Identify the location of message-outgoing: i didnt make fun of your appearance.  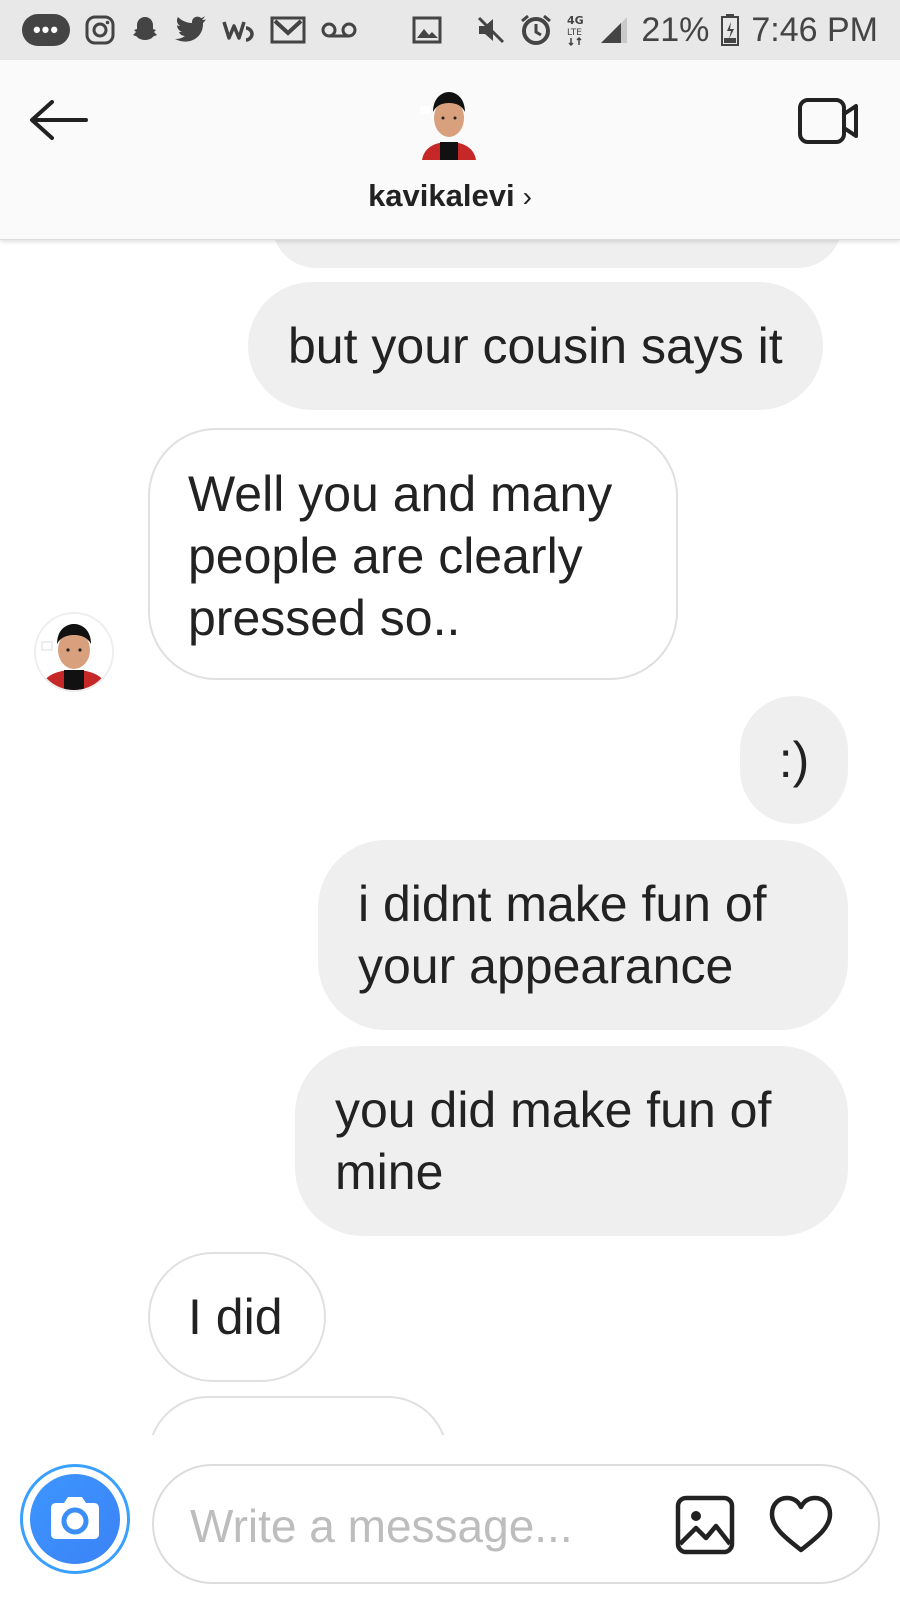
(583, 935).